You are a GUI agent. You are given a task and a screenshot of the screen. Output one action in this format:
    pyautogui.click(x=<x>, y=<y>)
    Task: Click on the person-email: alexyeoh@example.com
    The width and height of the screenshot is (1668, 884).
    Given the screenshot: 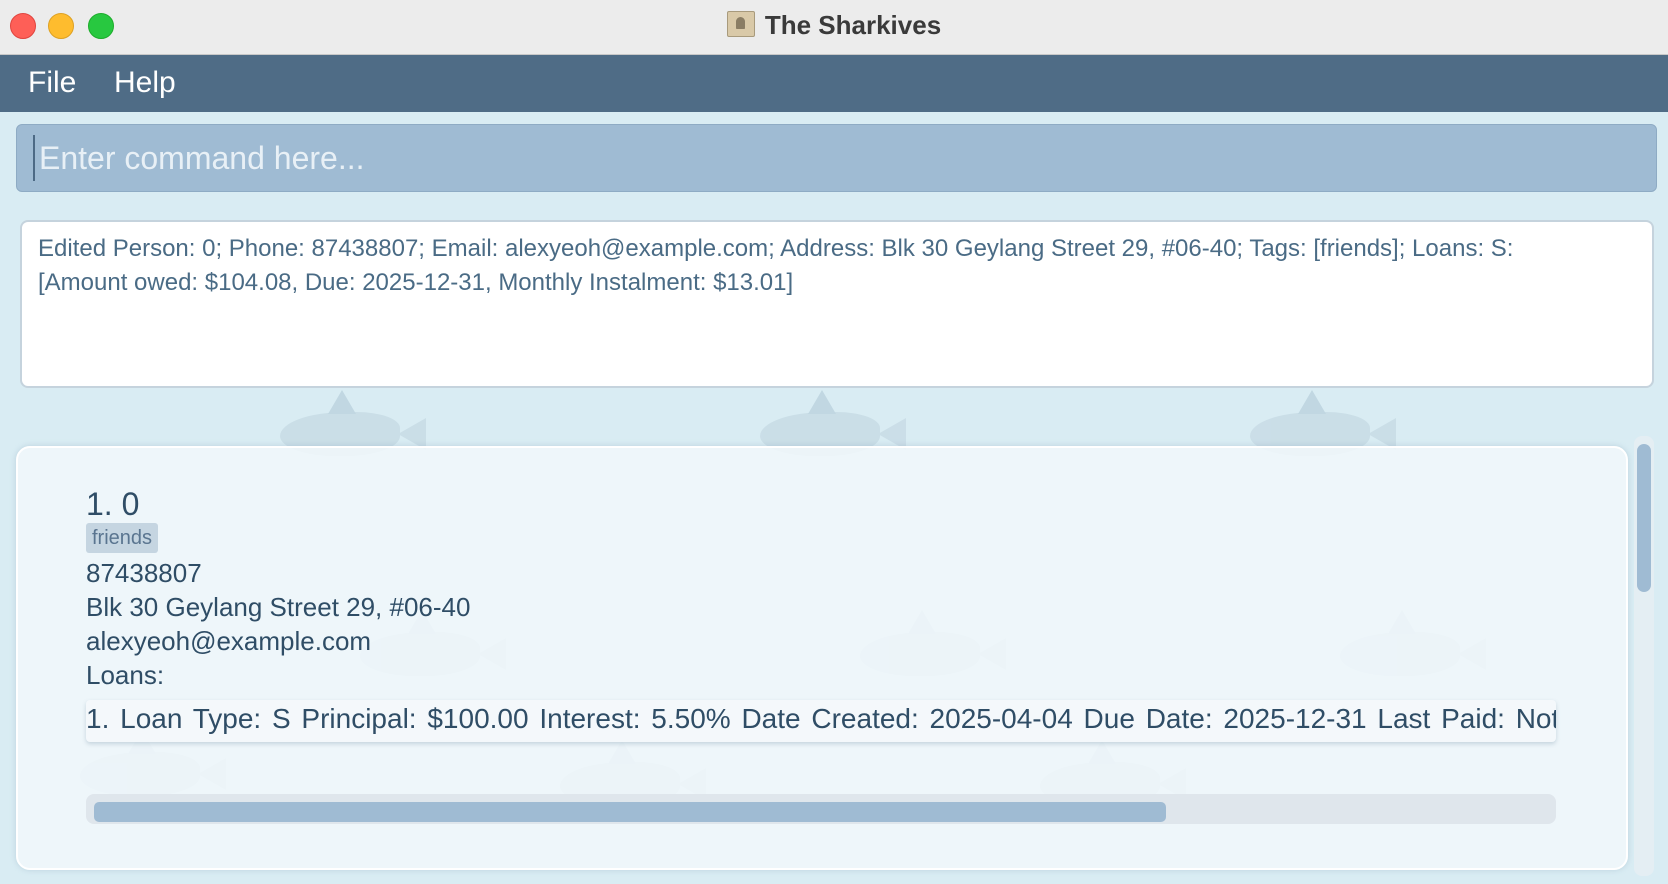 What is the action you would take?
    pyautogui.click(x=229, y=641)
    